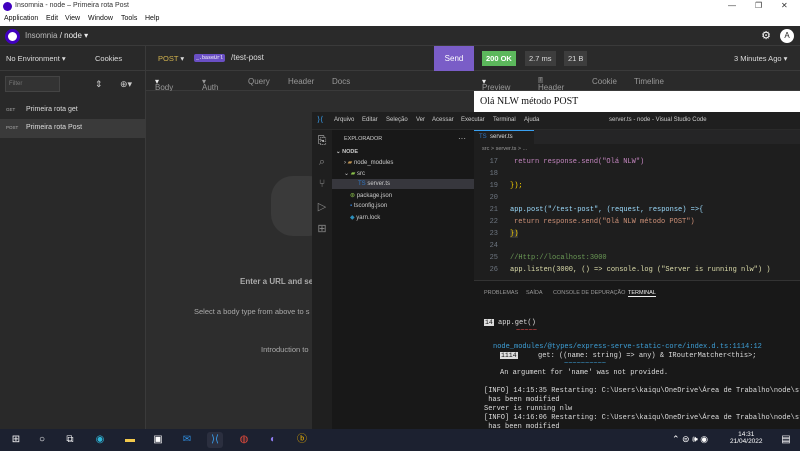  I want to click on terminal-linenum: 14, so click(489, 322).